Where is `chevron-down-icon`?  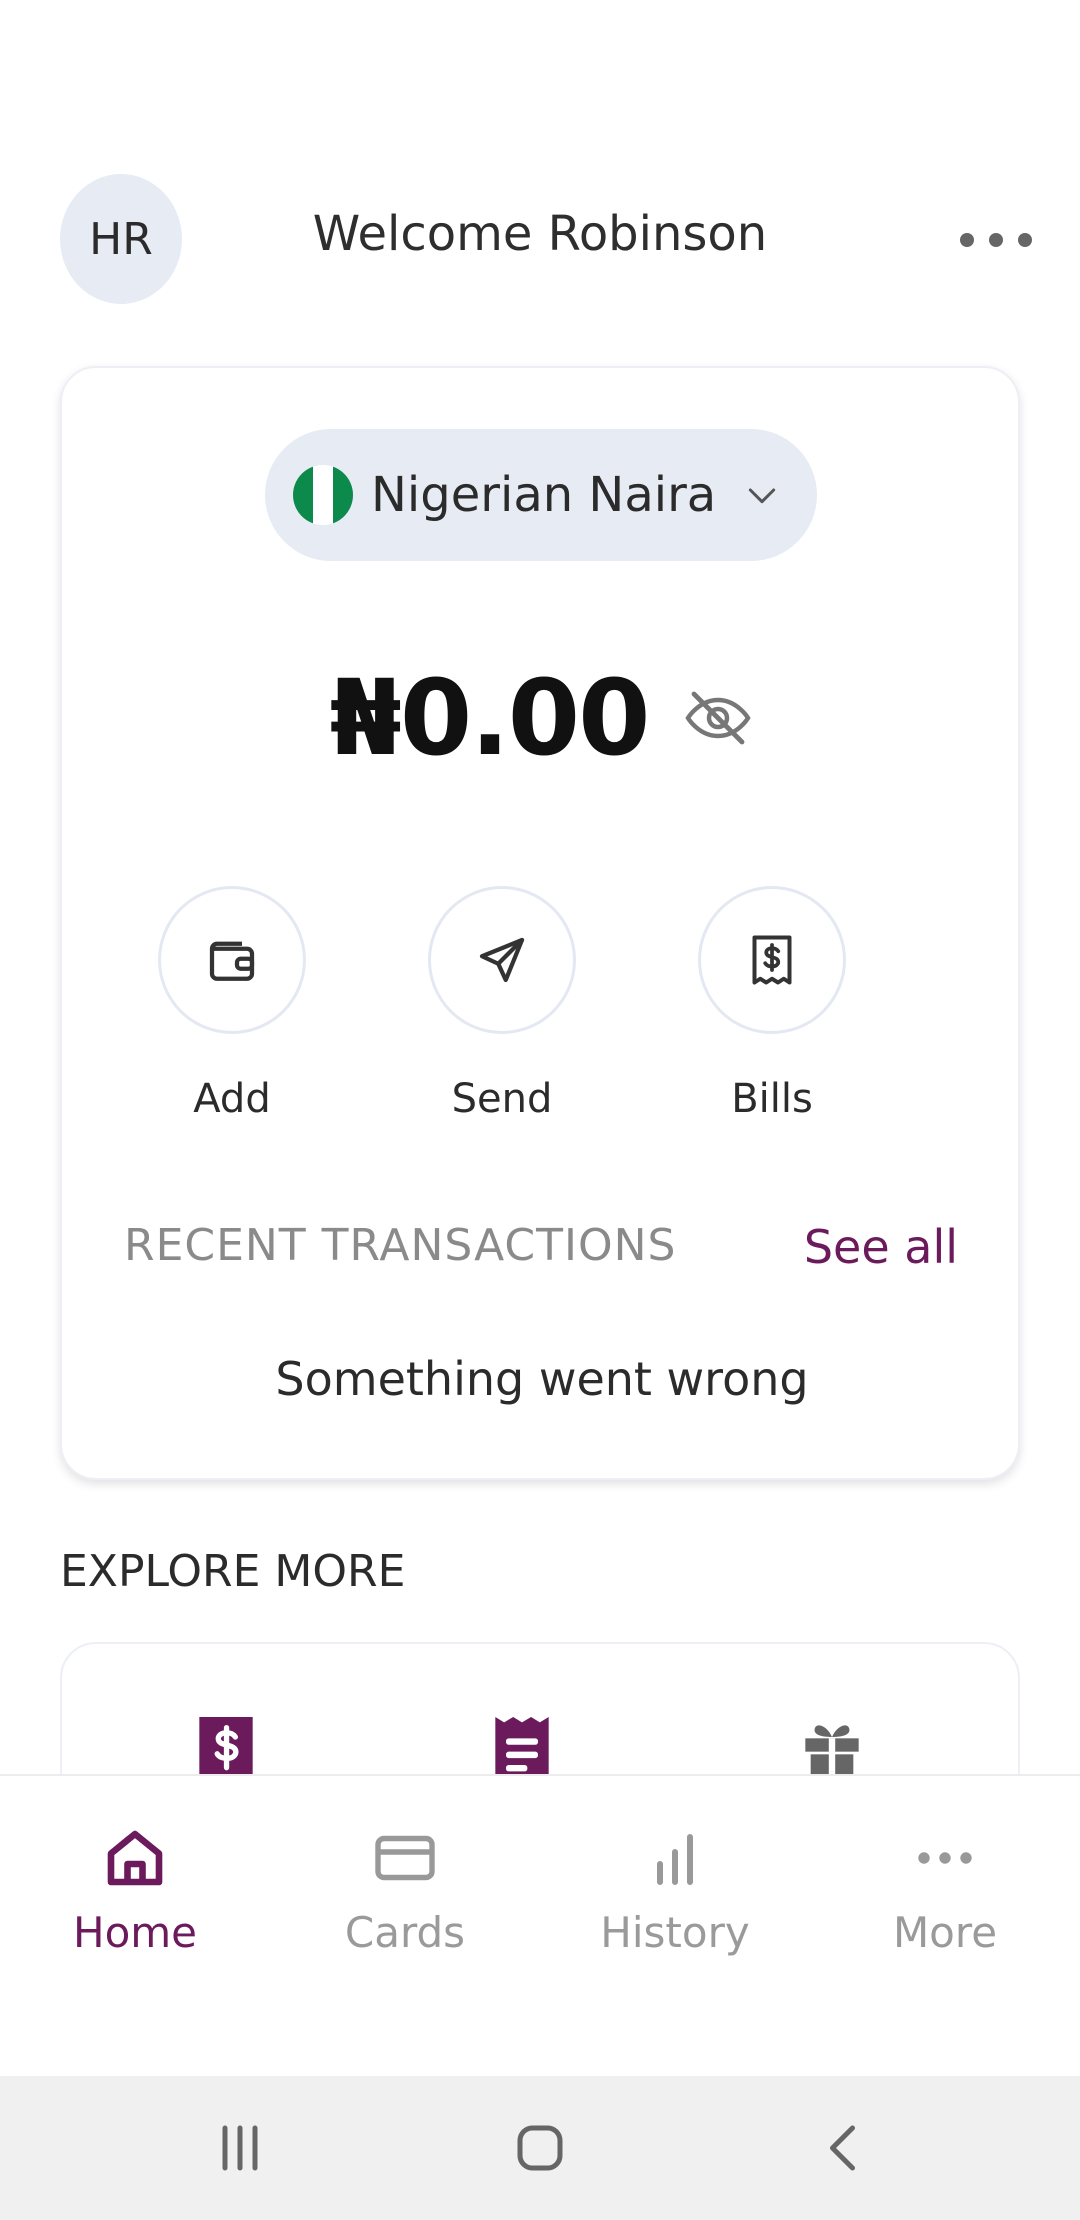 chevron-down-icon is located at coordinates (762, 496).